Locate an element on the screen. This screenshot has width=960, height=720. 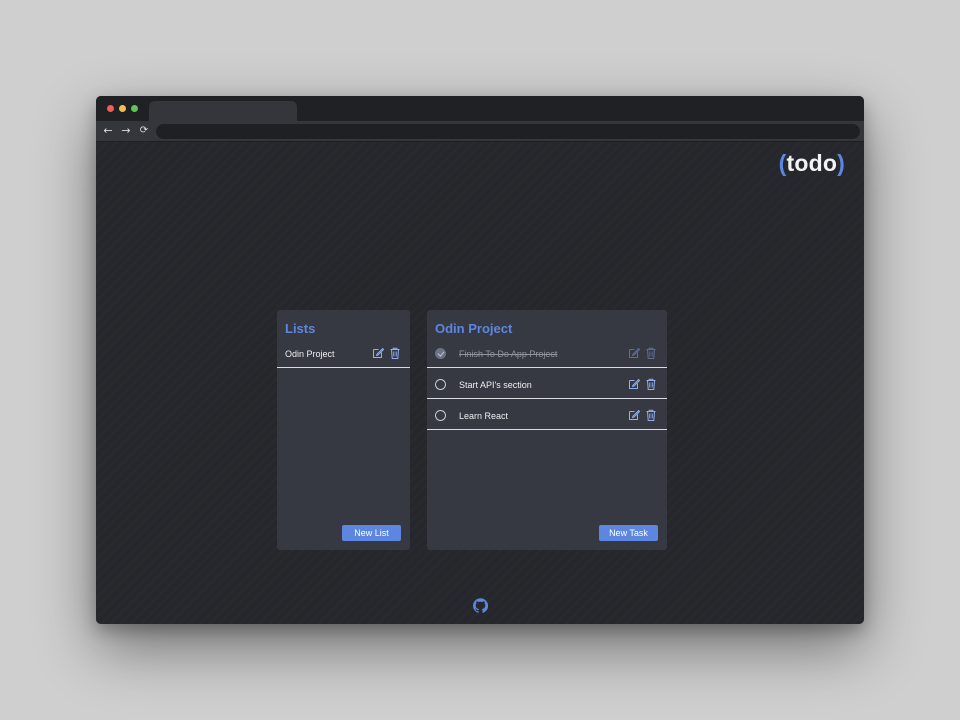
task-label: Finish To Do App Project is located at coordinates (508, 354).